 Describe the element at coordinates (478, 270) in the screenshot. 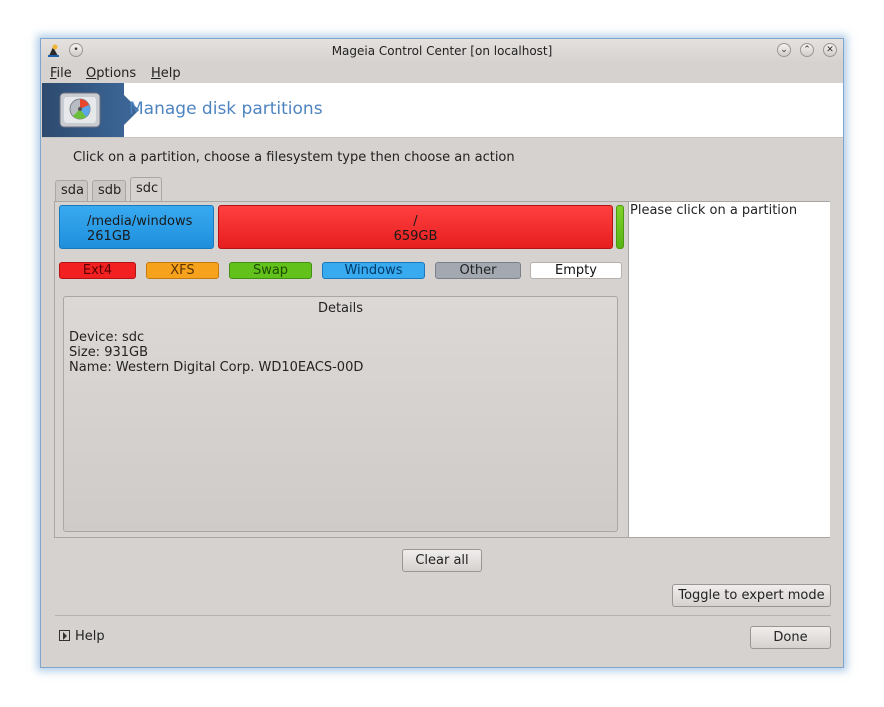

I see `legend-other: Other` at that location.